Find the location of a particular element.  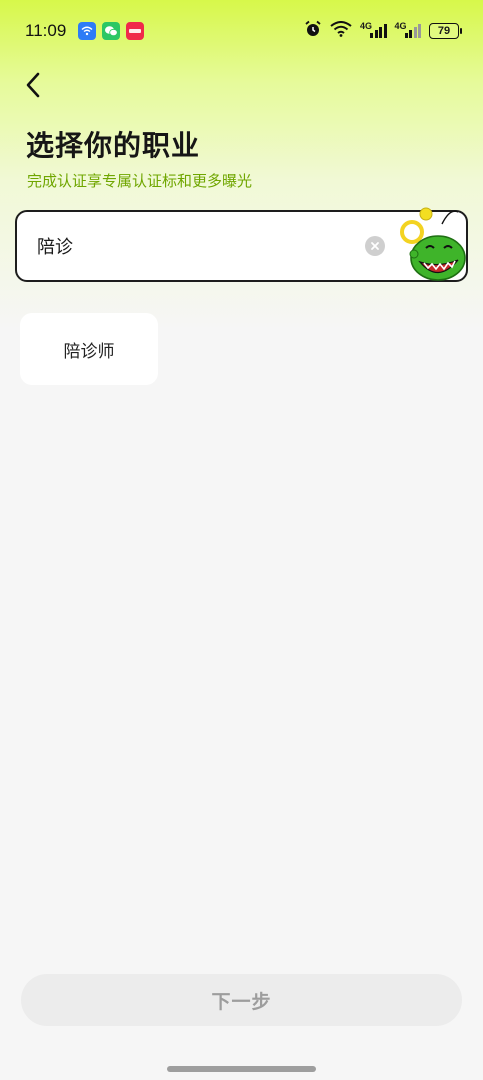

network-type-label: 4G is located at coordinates (366, 26).